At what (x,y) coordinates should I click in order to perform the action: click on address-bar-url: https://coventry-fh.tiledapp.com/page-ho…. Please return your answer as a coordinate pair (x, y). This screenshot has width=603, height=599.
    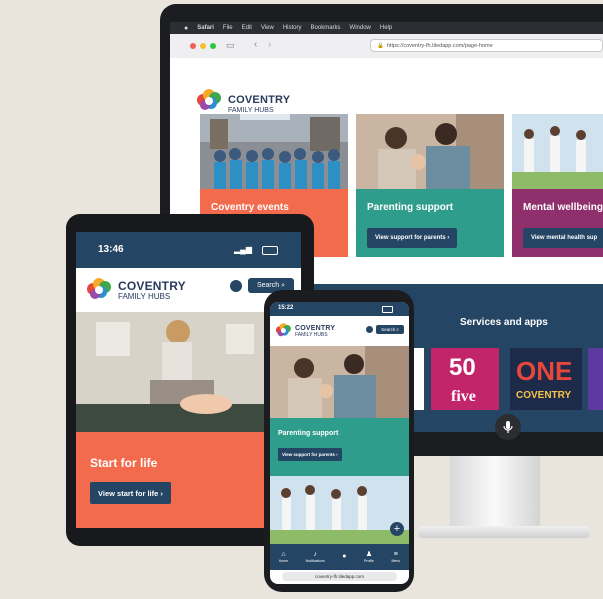
    Looking at the image, I should click on (439, 45).